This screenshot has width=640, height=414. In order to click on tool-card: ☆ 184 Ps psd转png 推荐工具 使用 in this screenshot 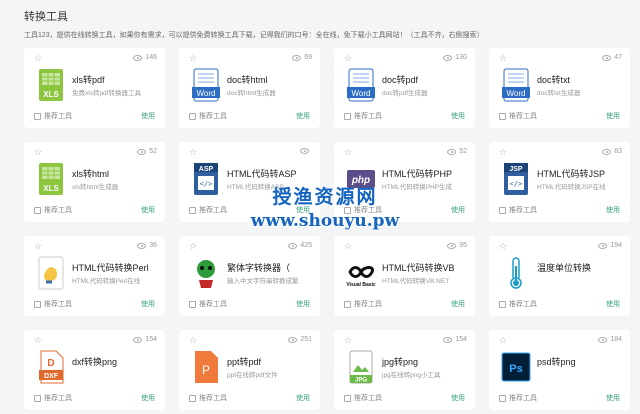, I will do `click(559, 370)`.